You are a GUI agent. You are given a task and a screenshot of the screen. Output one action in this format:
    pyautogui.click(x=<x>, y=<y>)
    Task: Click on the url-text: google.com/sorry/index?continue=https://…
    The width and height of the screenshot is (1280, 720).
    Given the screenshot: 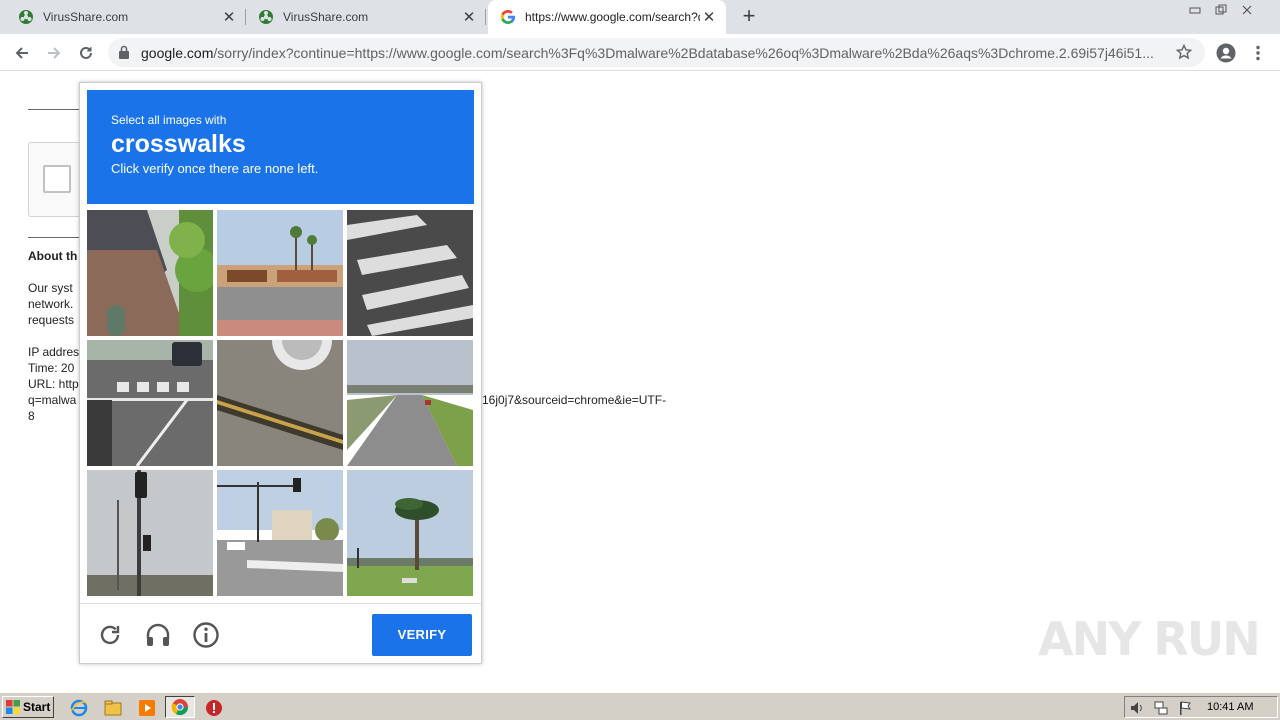 What is the action you would take?
    pyautogui.click(x=653, y=53)
    